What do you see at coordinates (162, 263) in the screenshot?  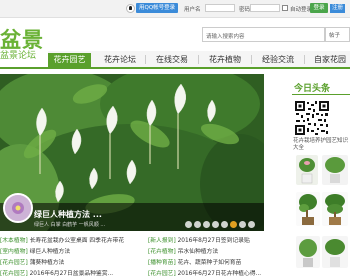 I see `news-category: [播种育苗]` at bounding box center [162, 263].